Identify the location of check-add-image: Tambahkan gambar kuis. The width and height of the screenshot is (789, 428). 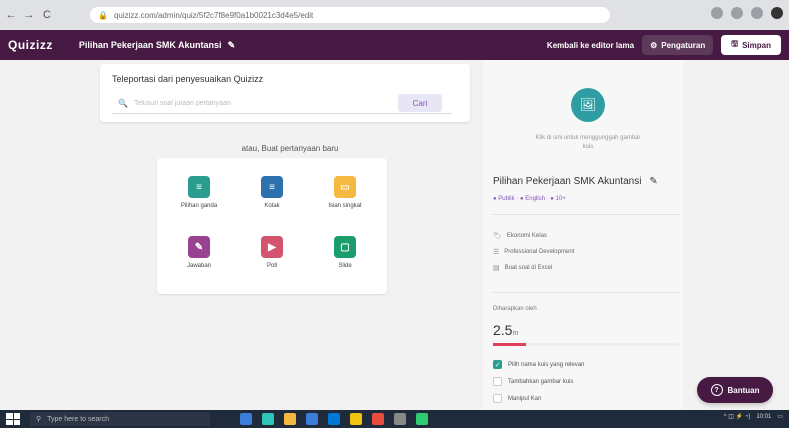
(533, 381).